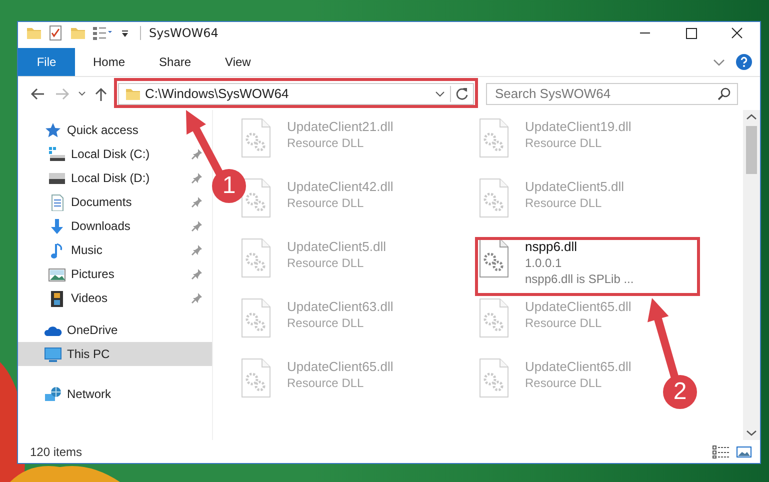 Image resolution: width=769 pixels, height=482 pixels. I want to click on file-menu-button: File, so click(46, 62).